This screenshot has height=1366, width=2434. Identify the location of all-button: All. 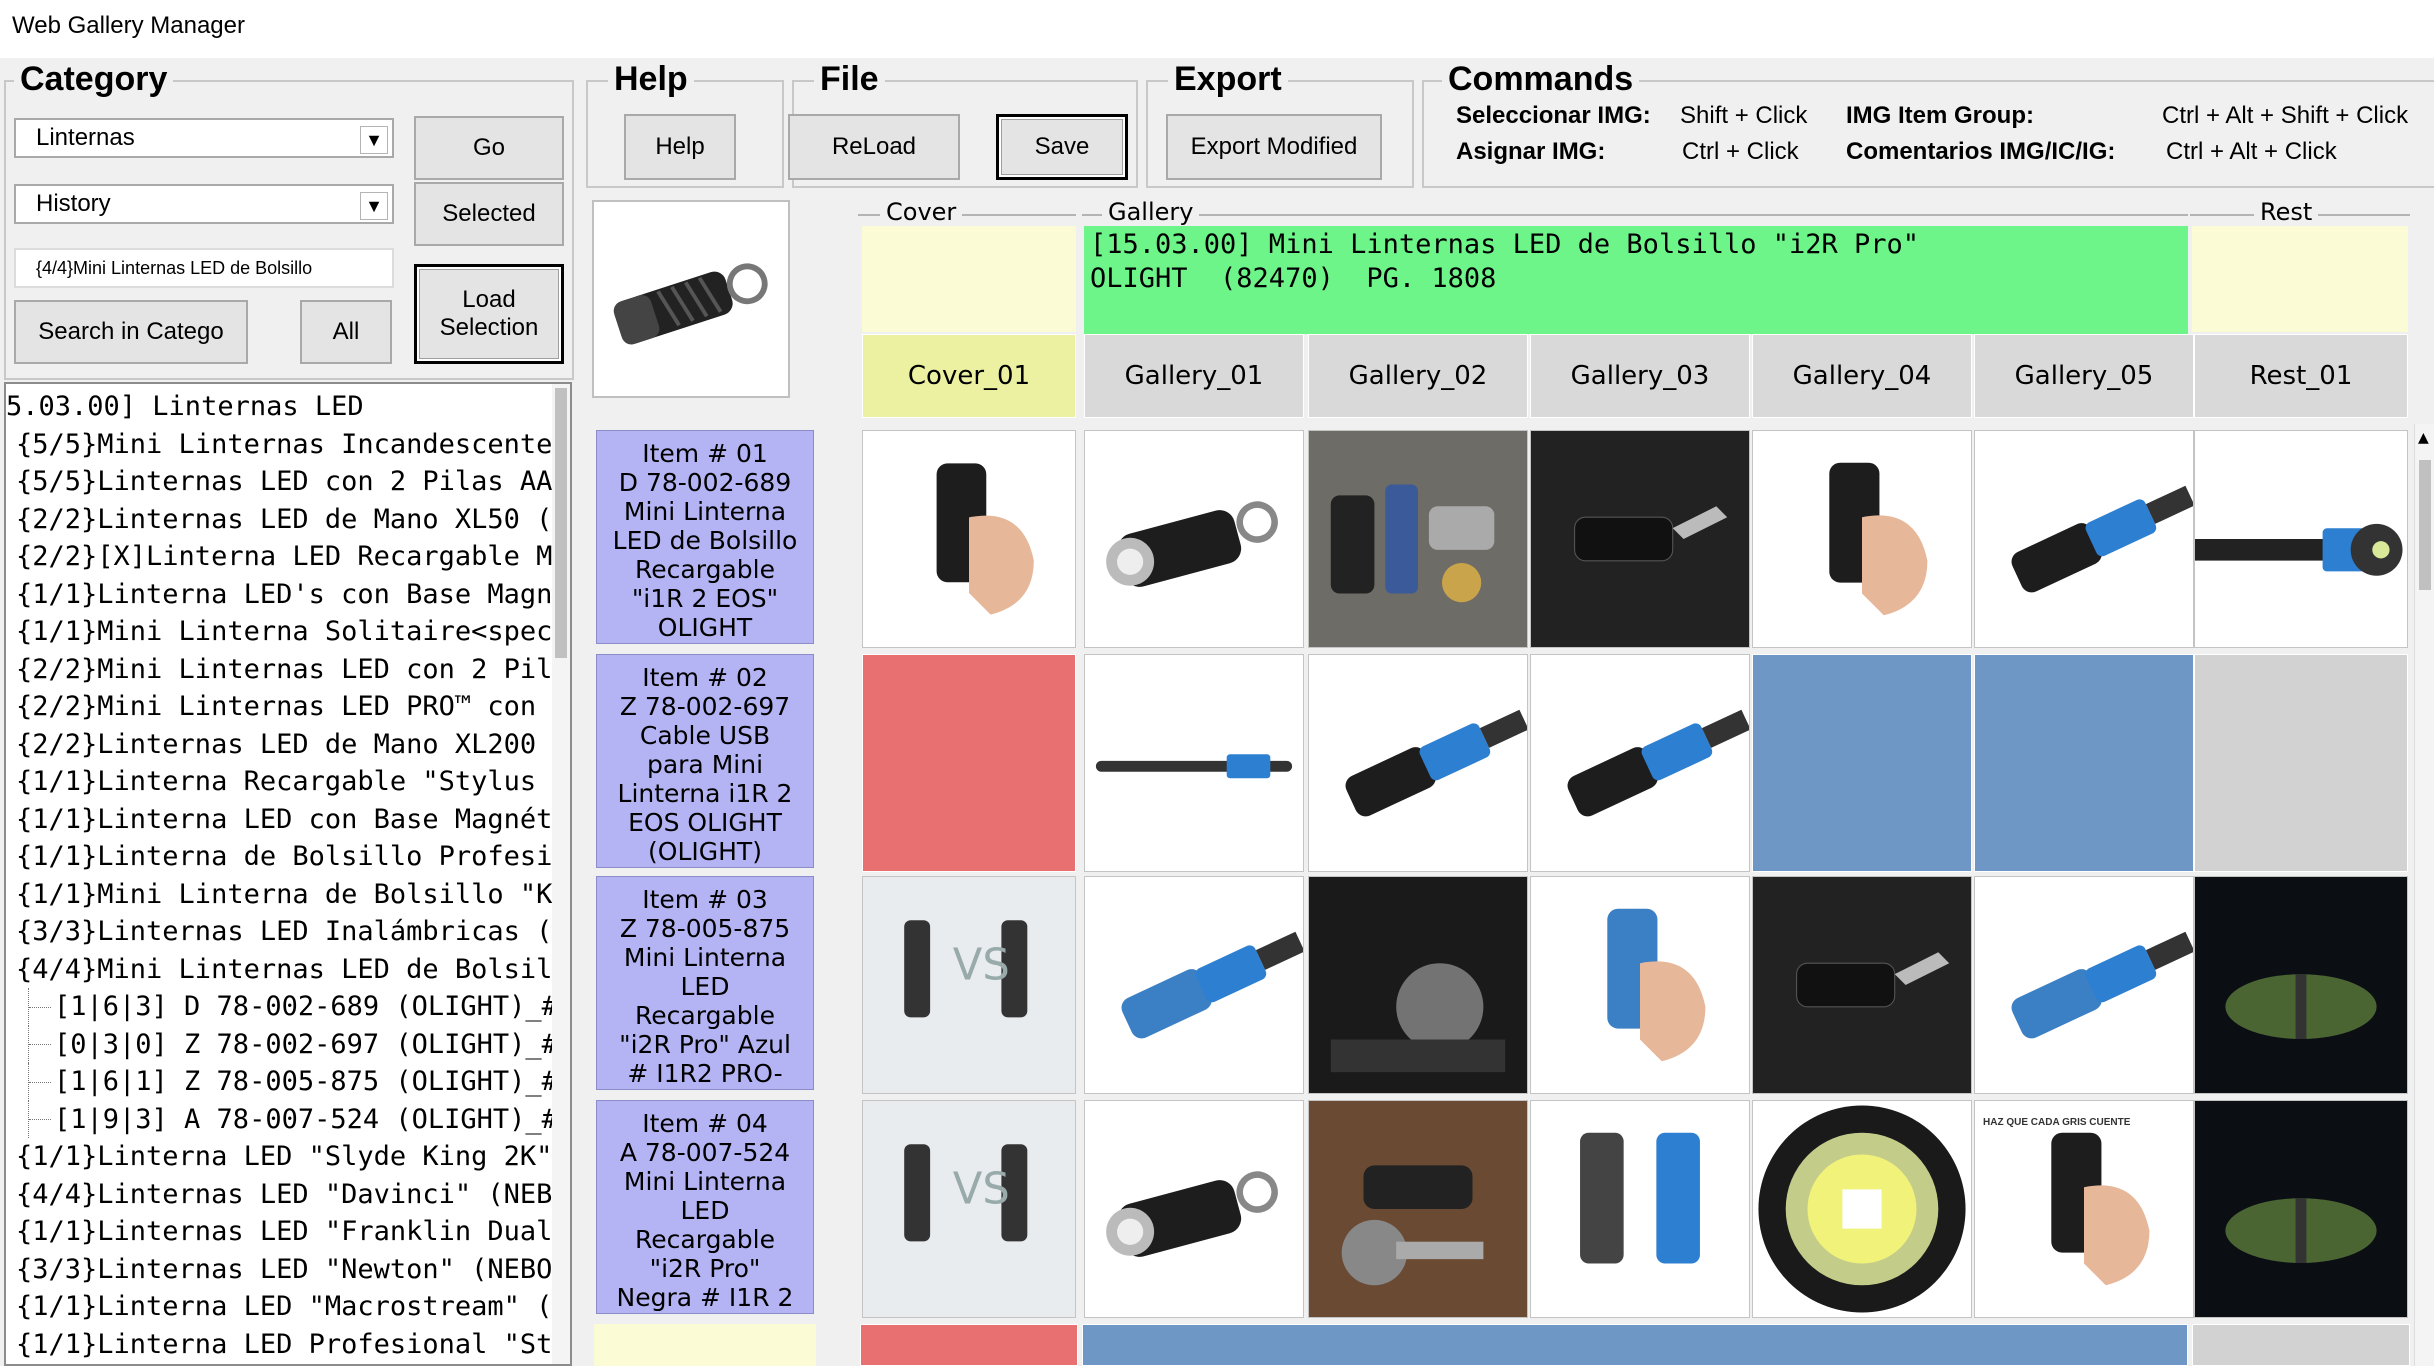
(346, 332).